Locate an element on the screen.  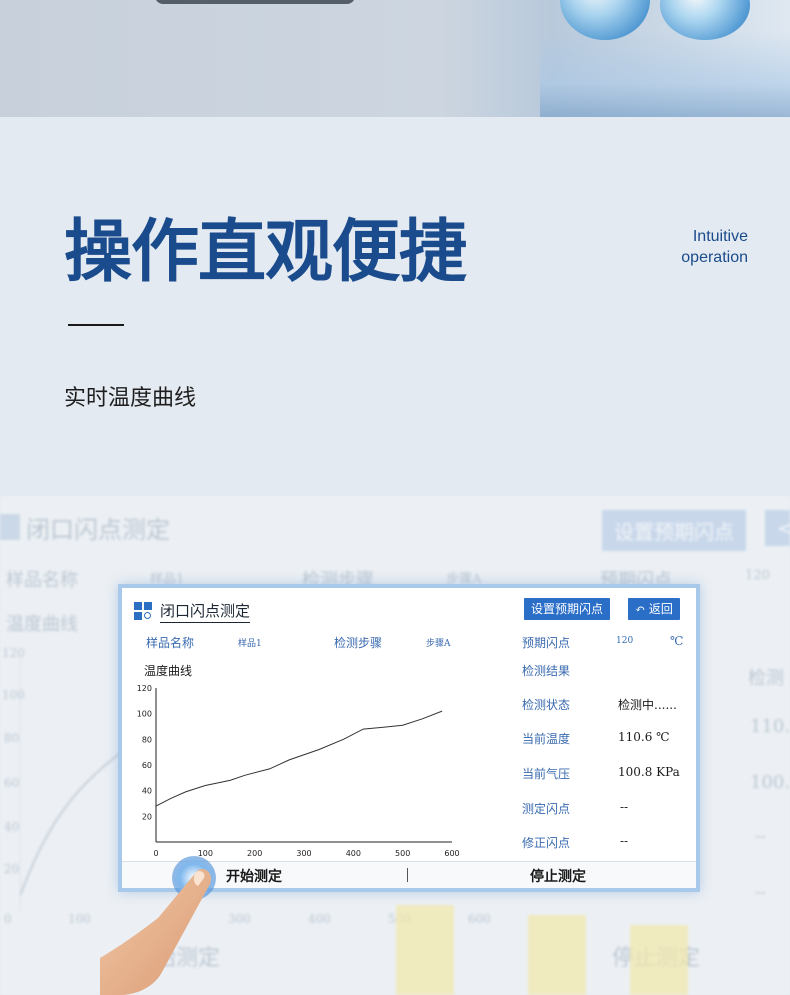
y-tick-label: 60 is located at coordinates (147, 765).